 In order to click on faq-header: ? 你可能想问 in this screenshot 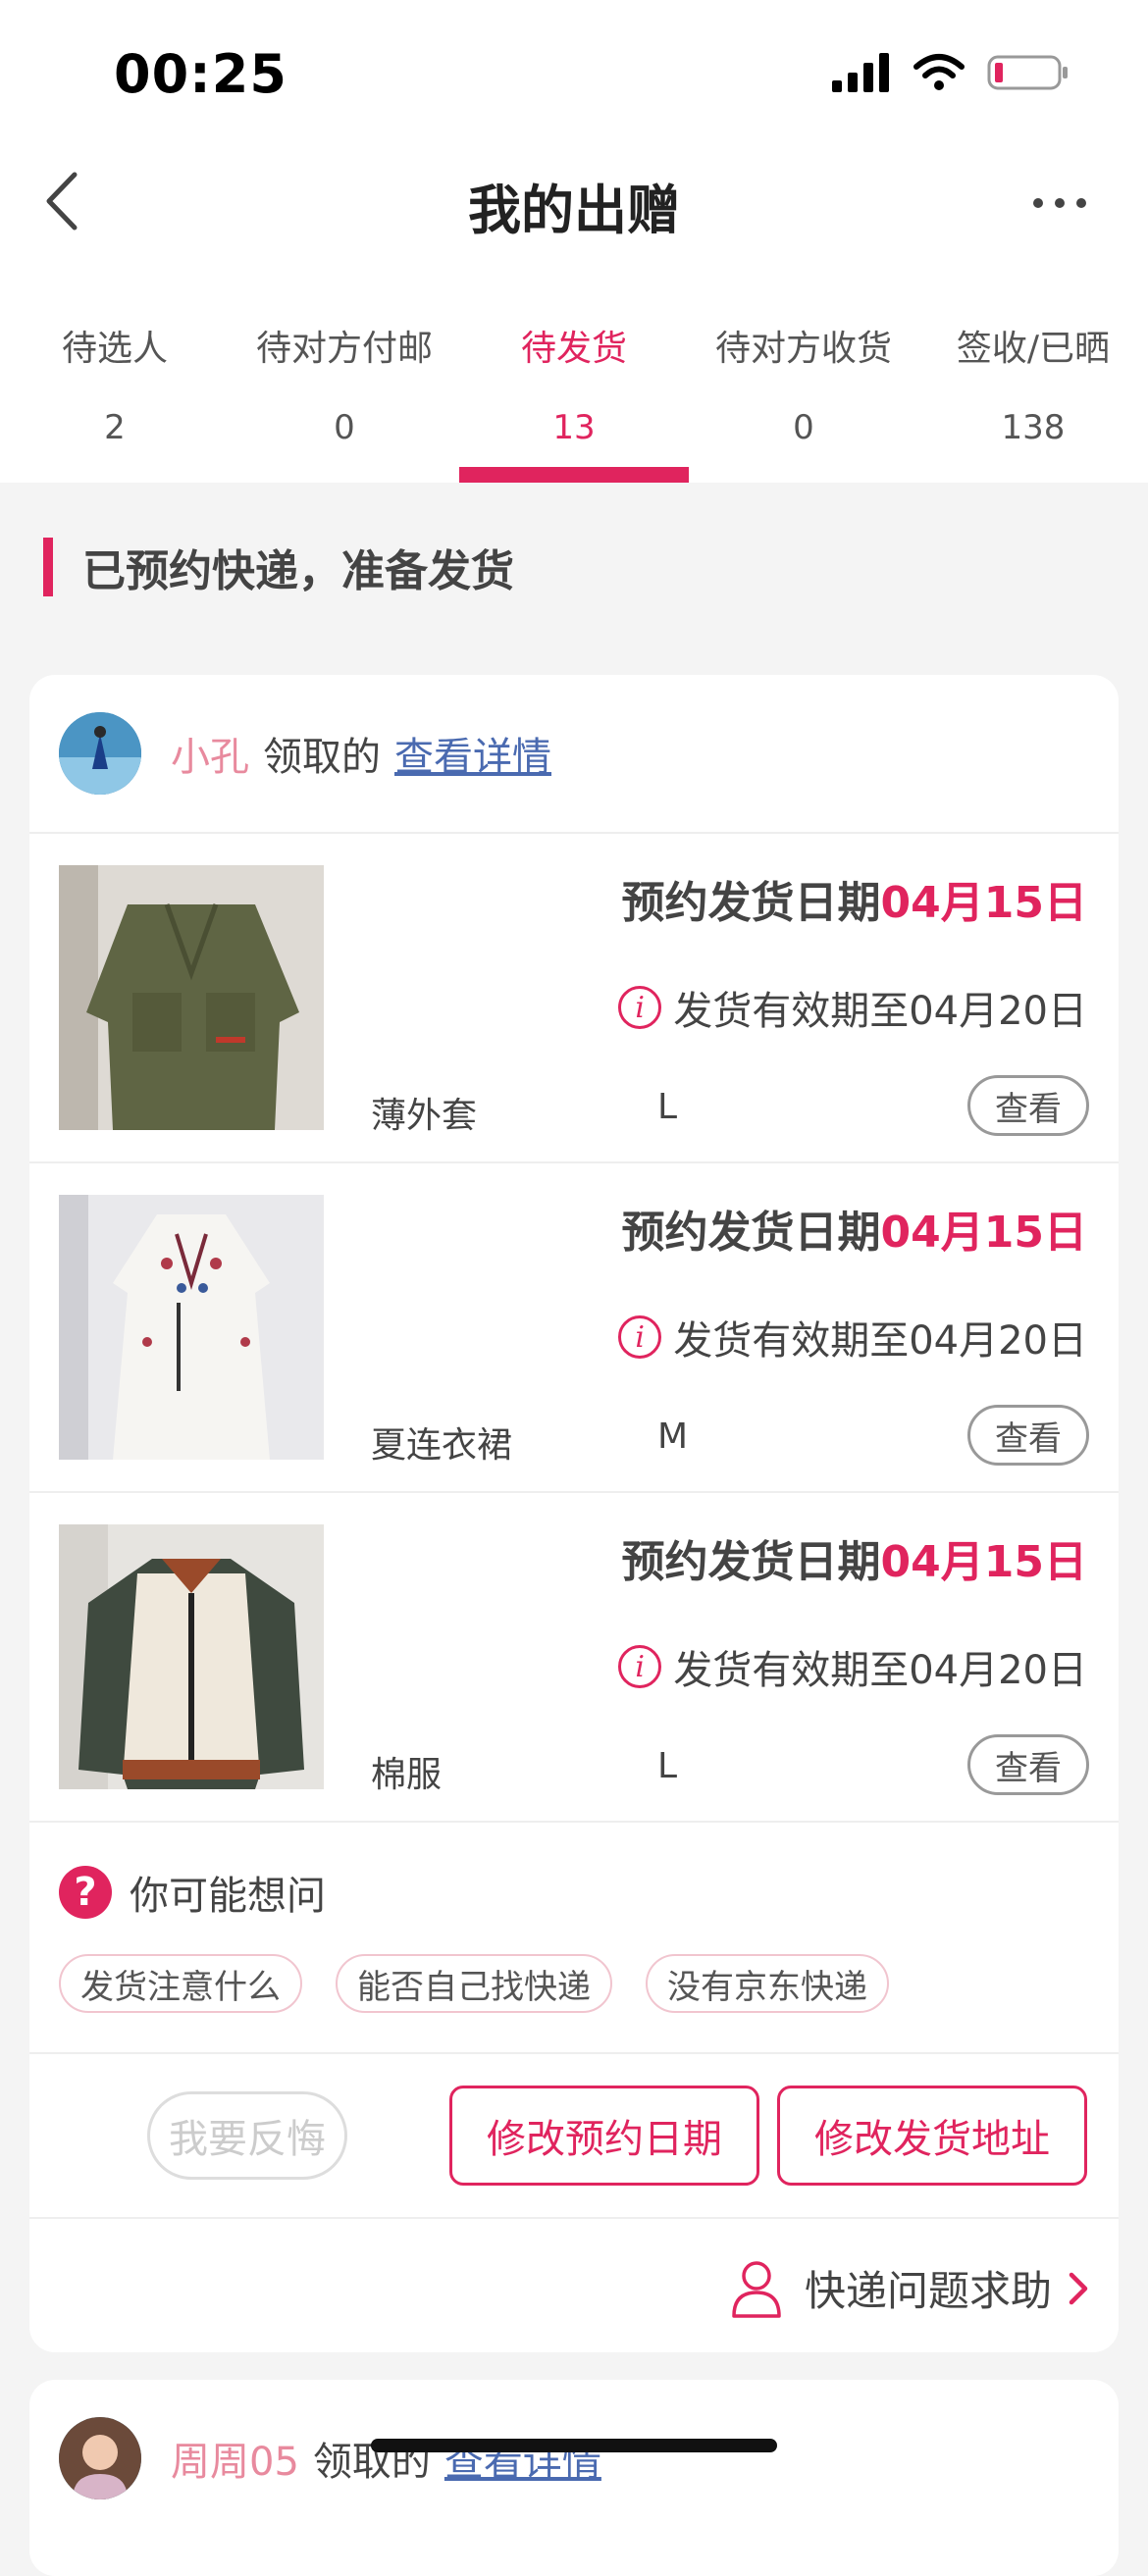, I will do `click(192, 1892)`.